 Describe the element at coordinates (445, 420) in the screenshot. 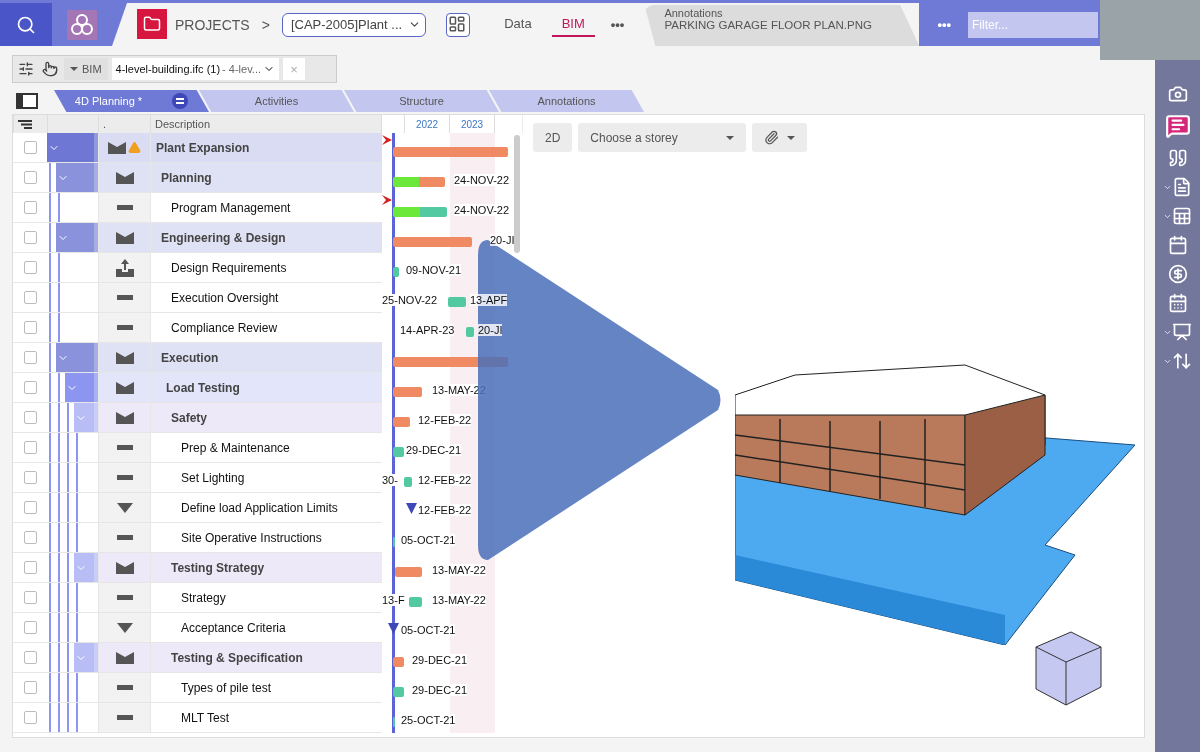

I see `date-label: 12-FEB-22` at that location.